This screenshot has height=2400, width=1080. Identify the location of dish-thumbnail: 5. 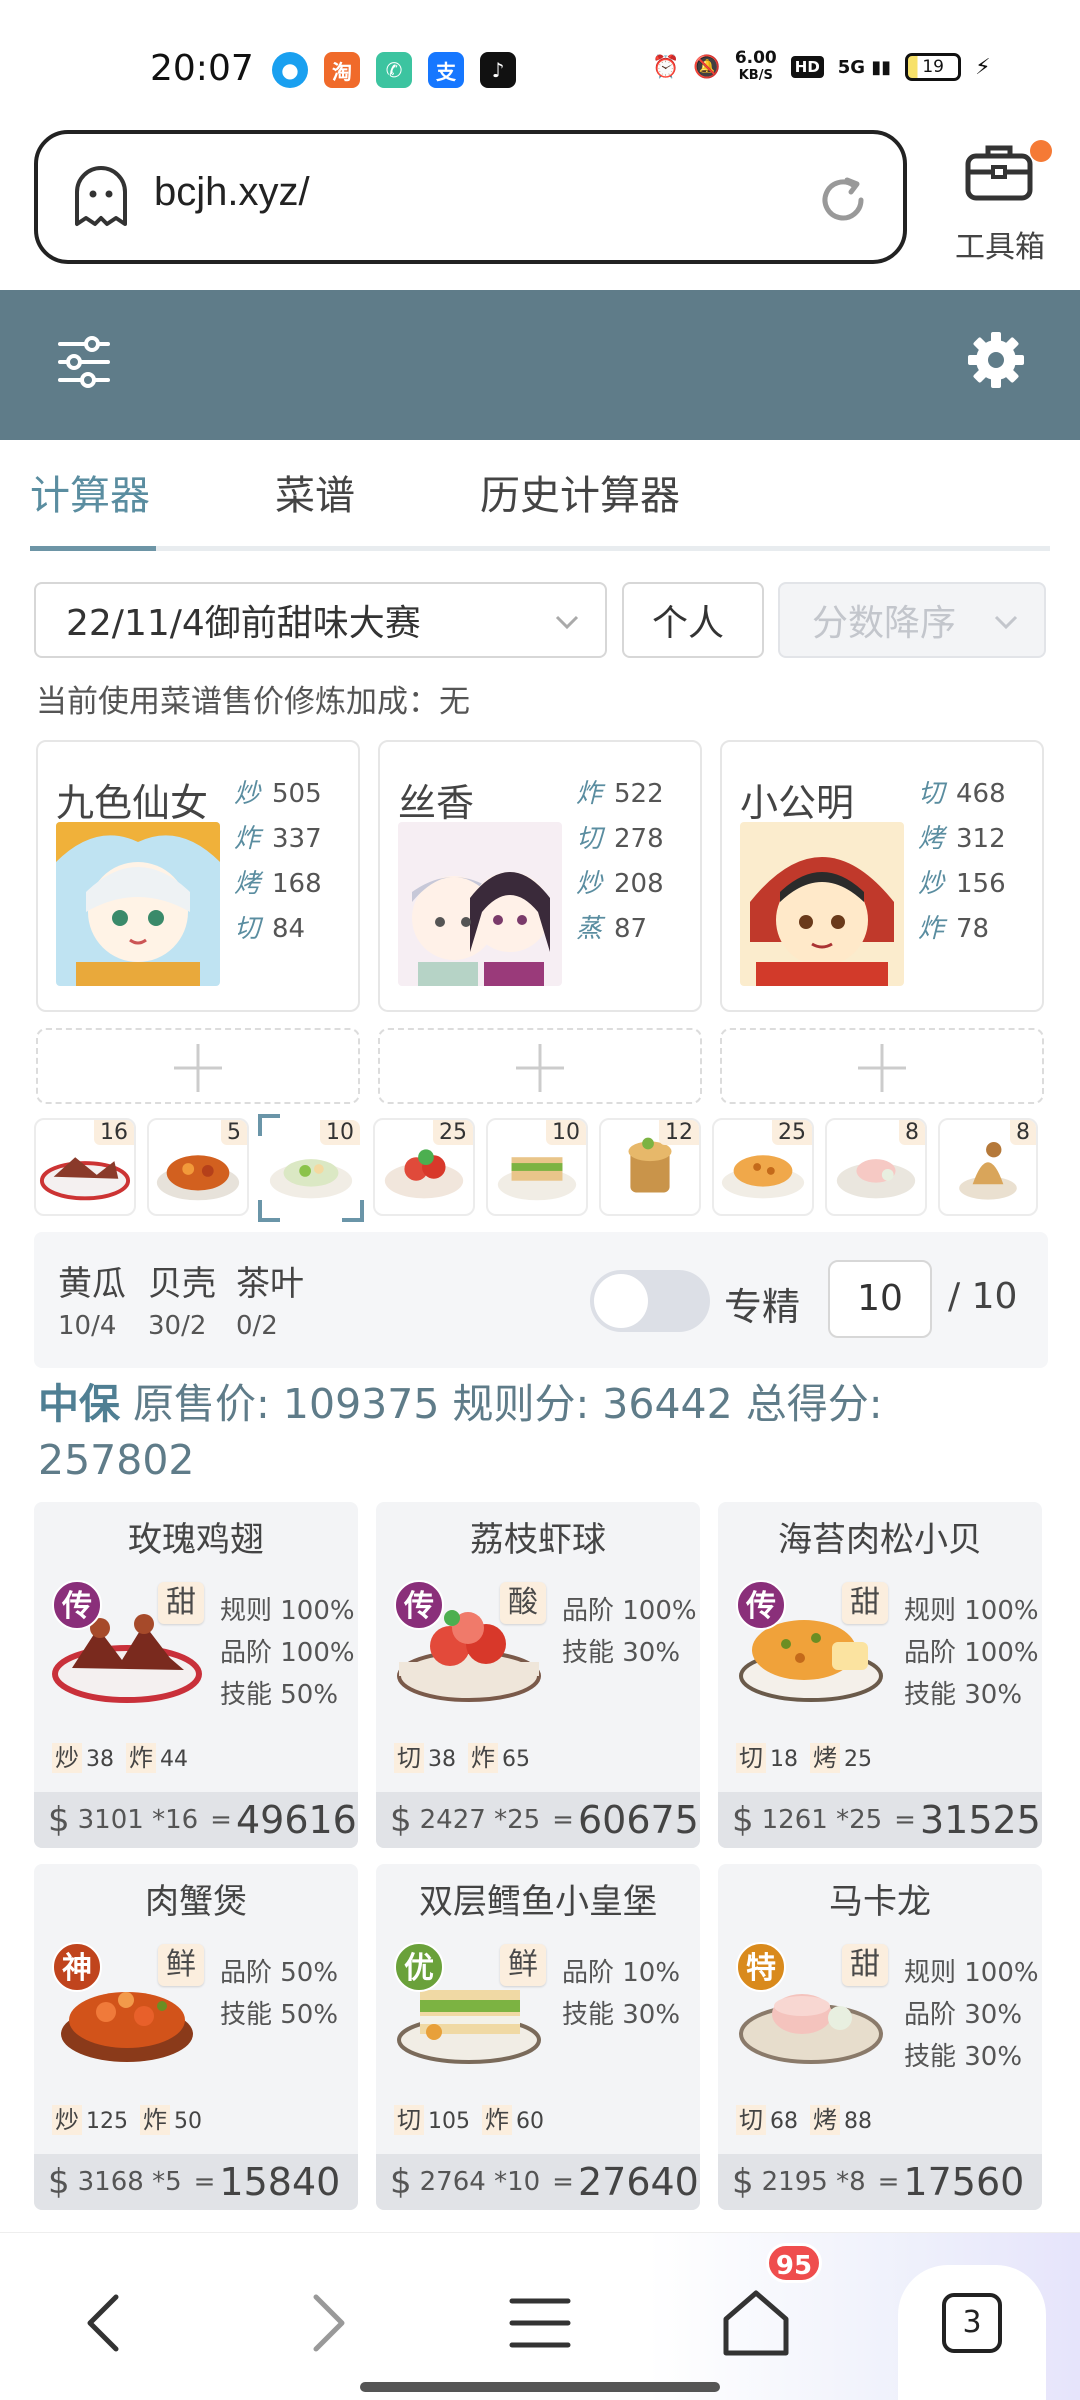
(198, 1167).